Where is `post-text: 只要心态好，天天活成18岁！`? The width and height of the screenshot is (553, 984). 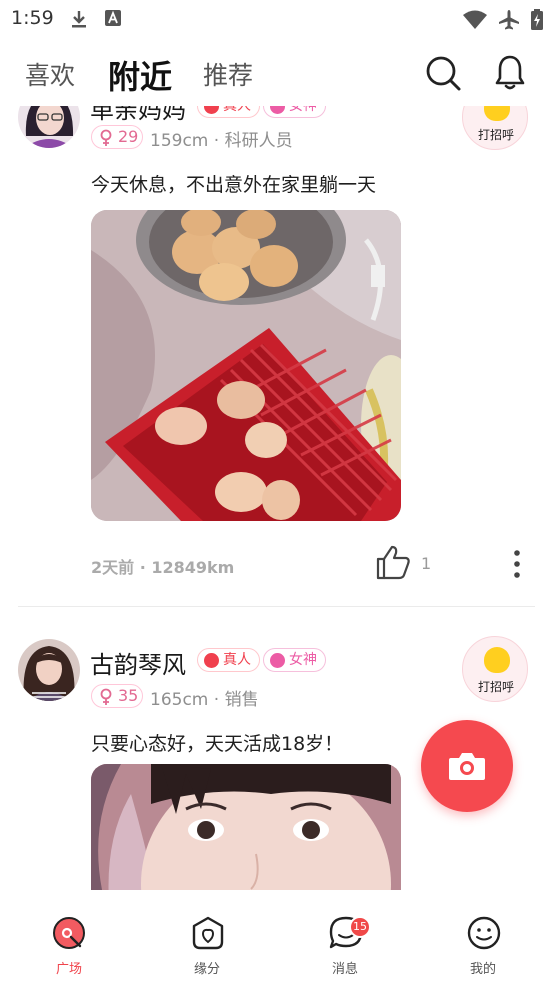 post-text: 只要心态好，天天活成18岁！ is located at coordinates (217, 744).